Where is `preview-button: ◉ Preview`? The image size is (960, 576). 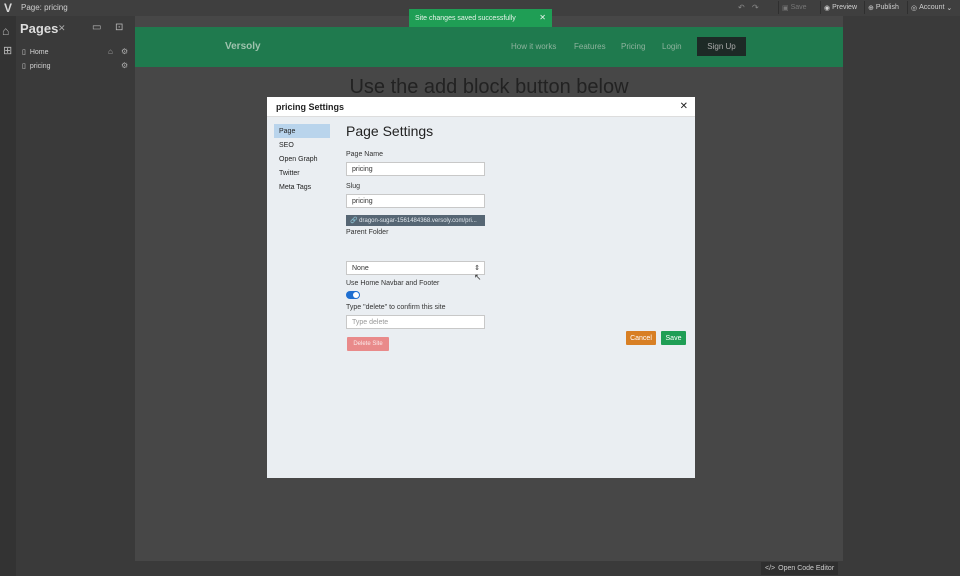
preview-button: ◉ Preview is located at coordinates (840, 7).